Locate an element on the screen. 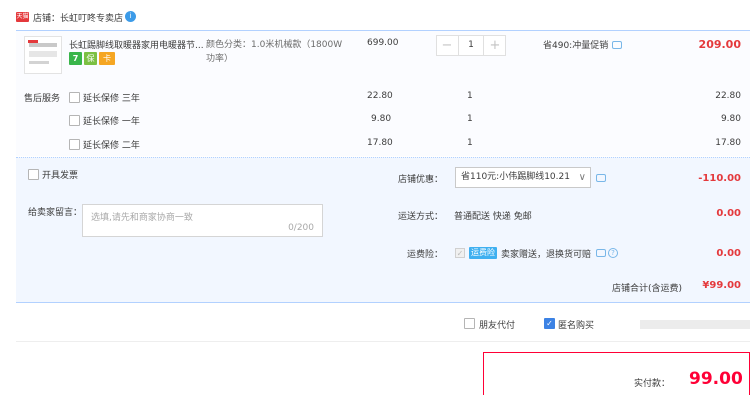 The image size is (750, 395). qty-plus-button: + is located at coordinates (495, 45).